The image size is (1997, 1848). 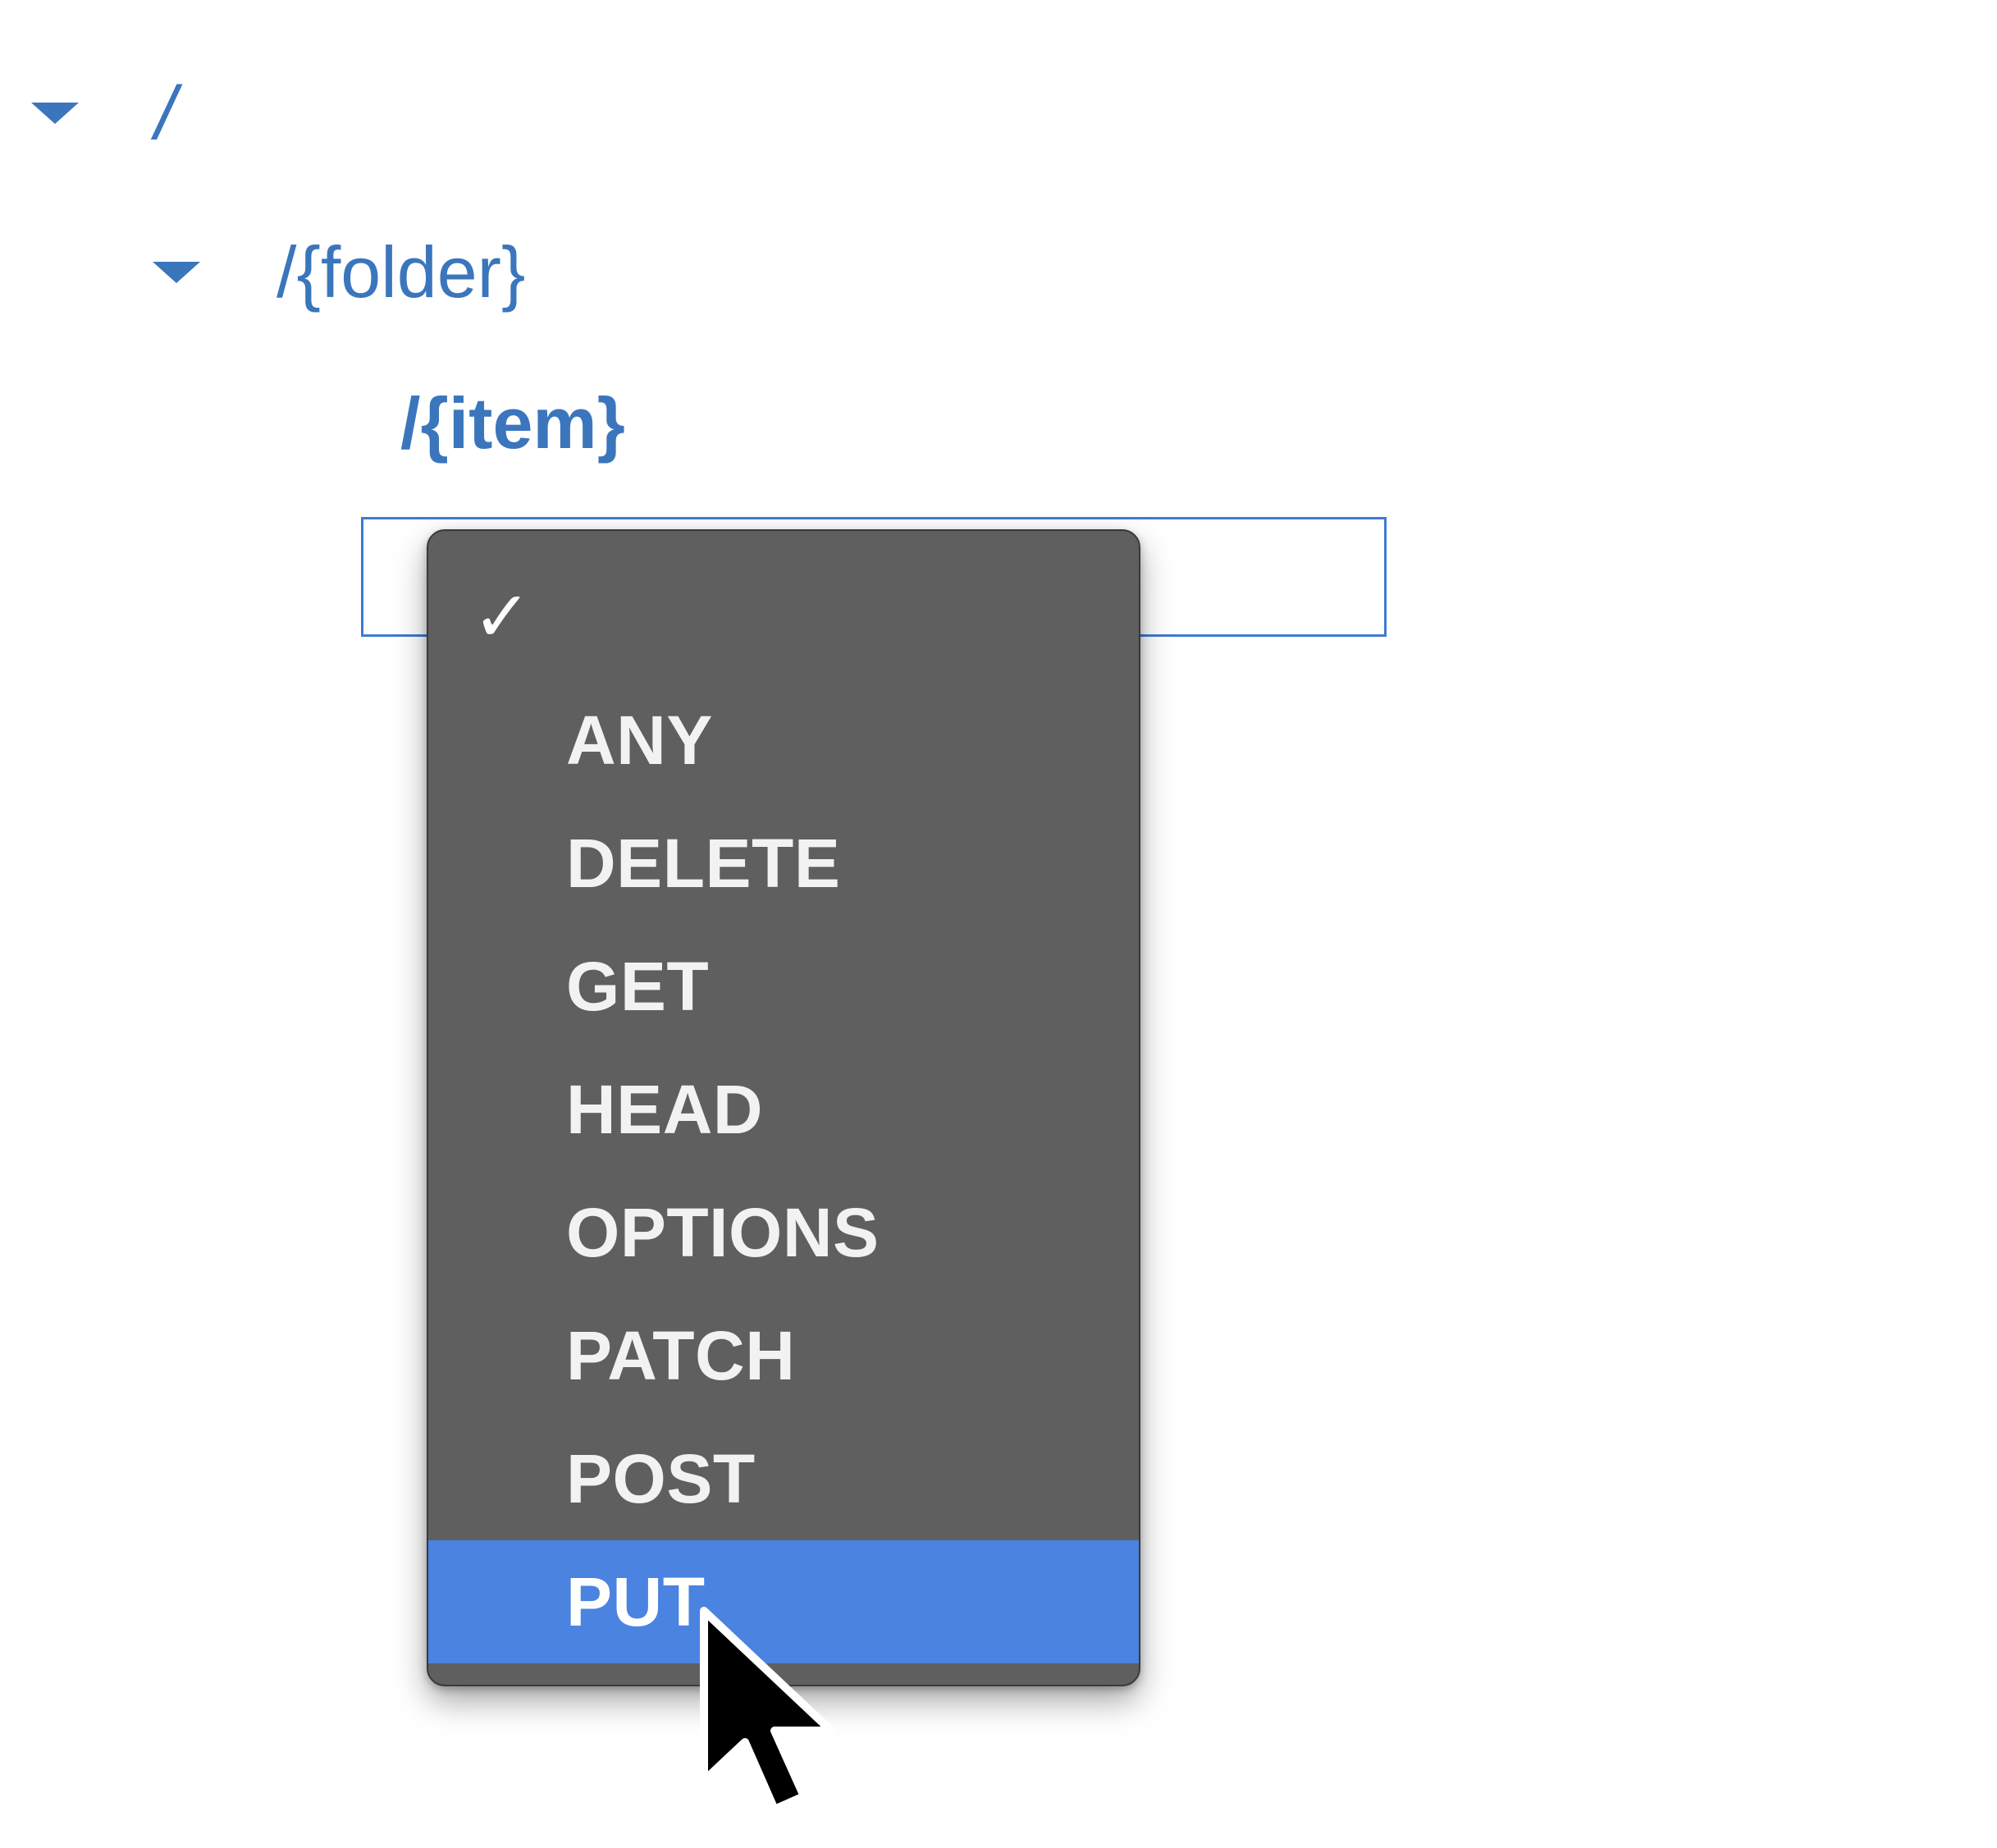 I want to click on menu-item-delete: DELETE, so click(x=783, y=864).